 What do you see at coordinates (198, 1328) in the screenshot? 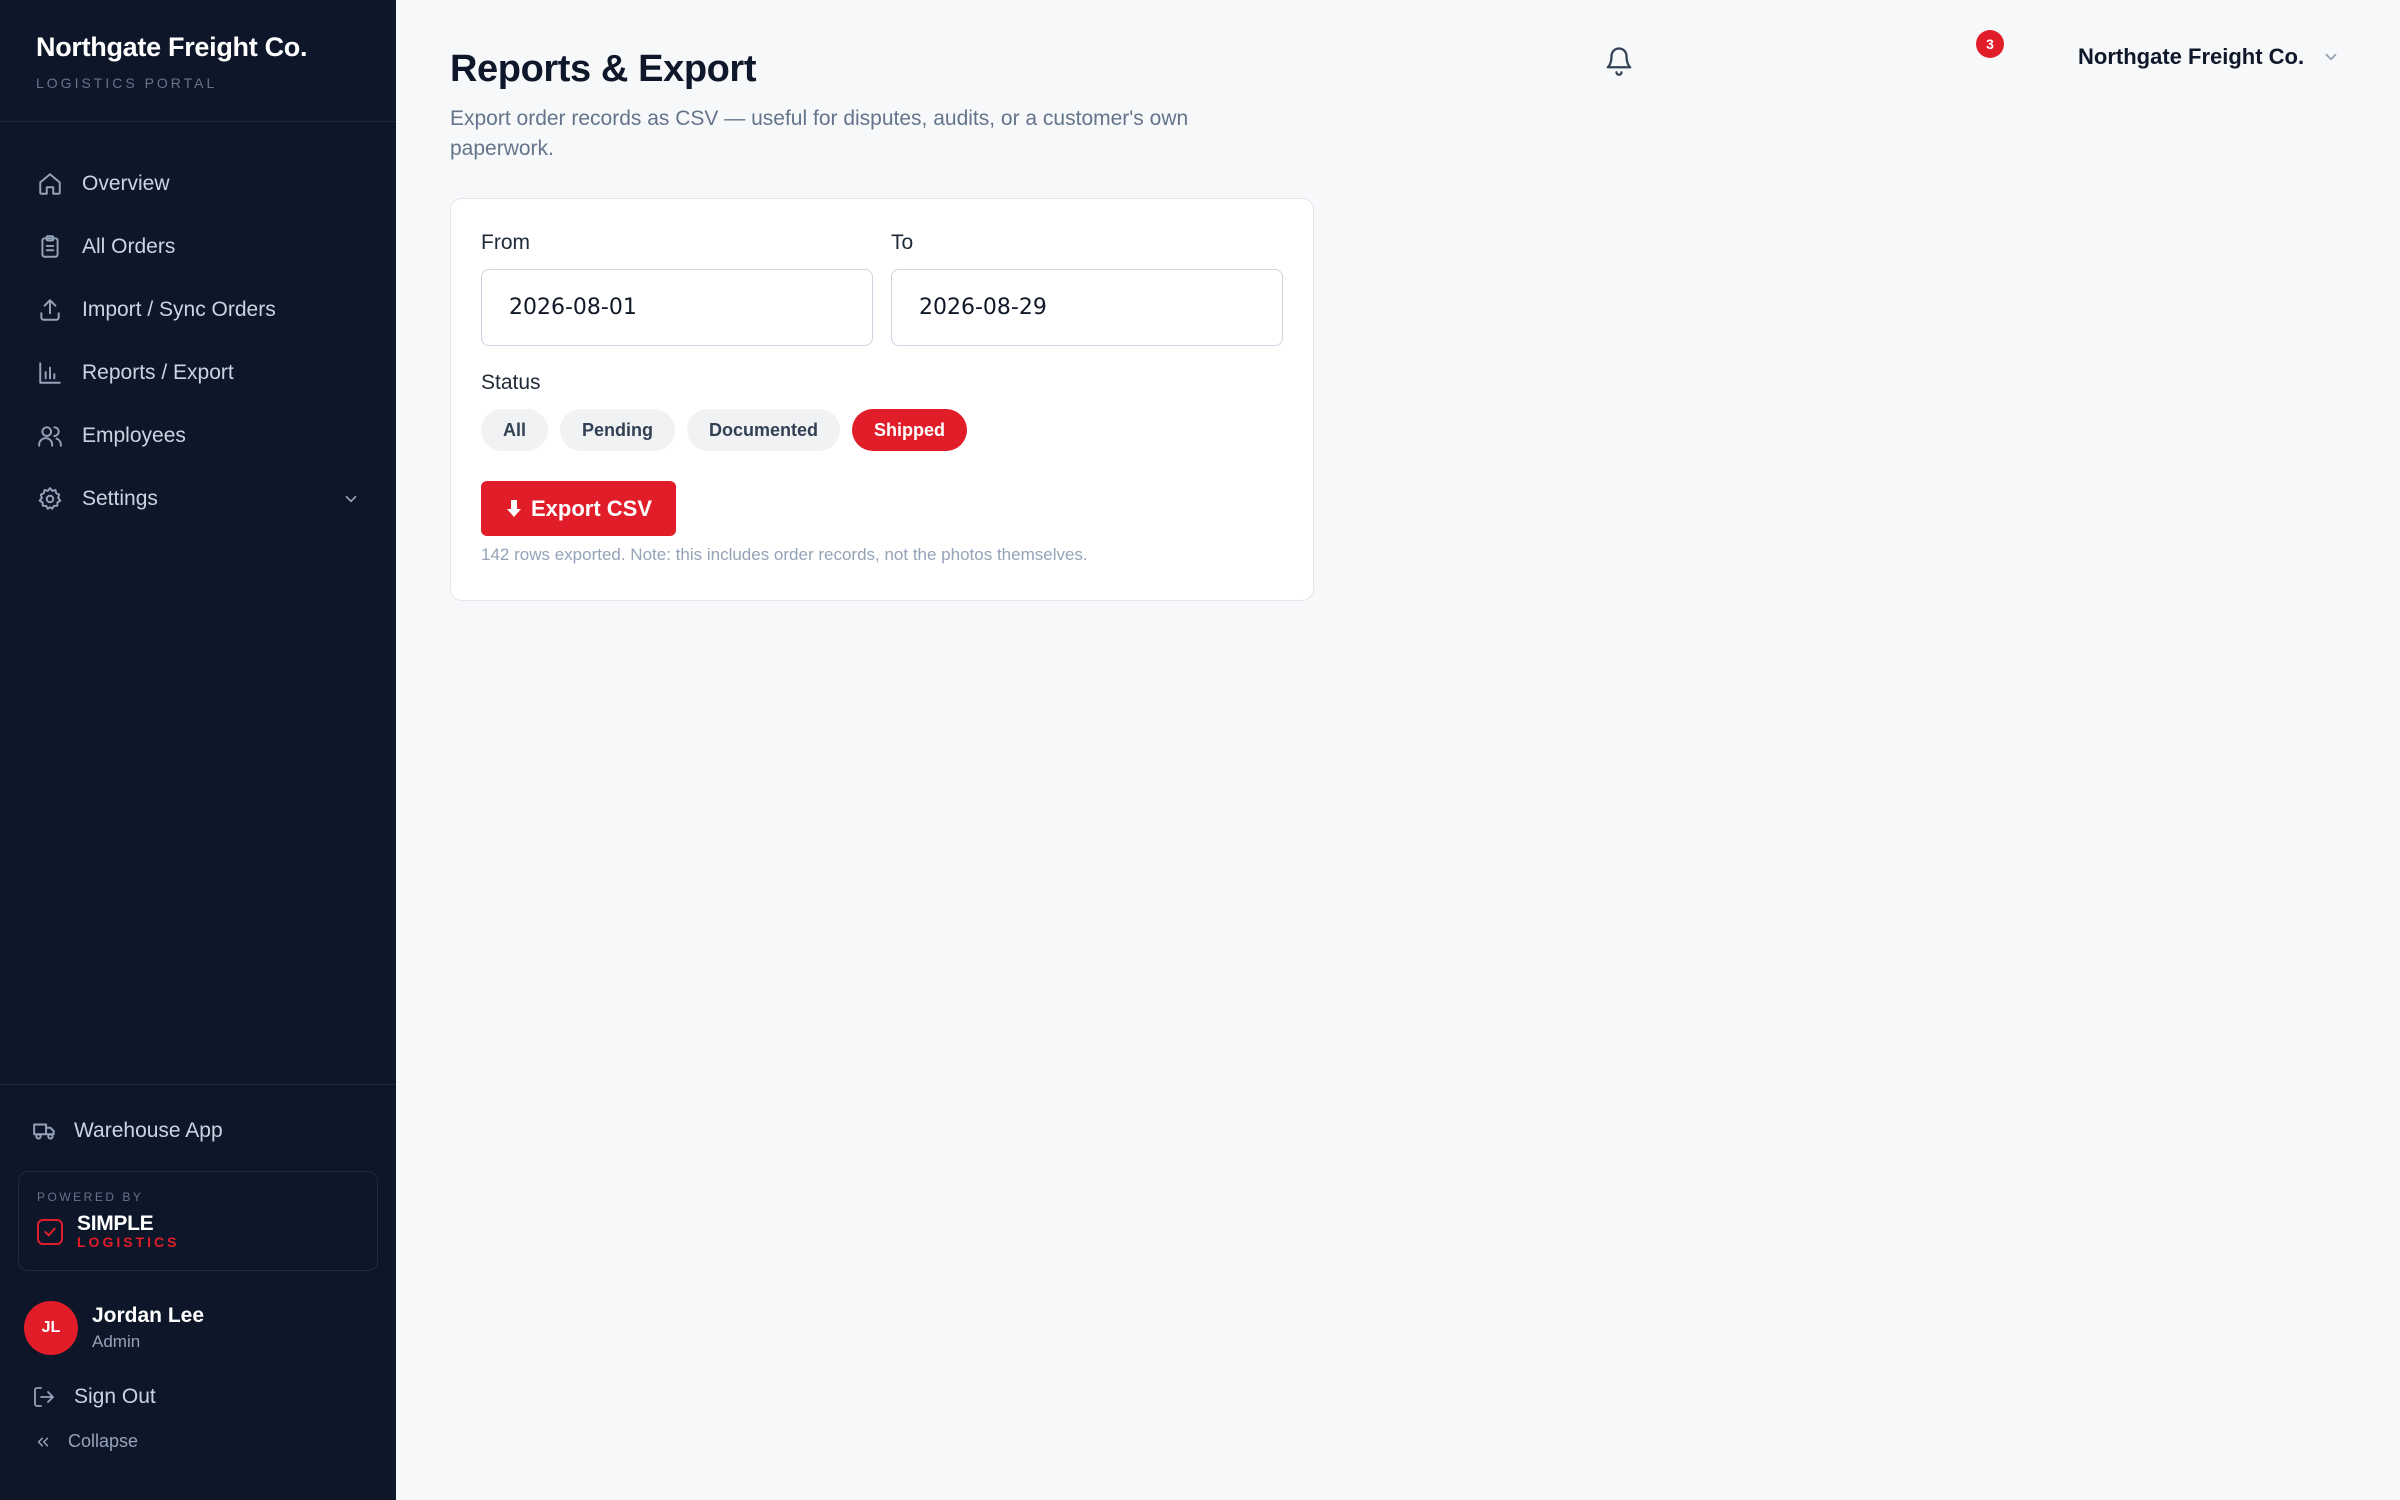
I see `user-profile: JL Jordan Lee Admin` at bounding box center [198, 1328].